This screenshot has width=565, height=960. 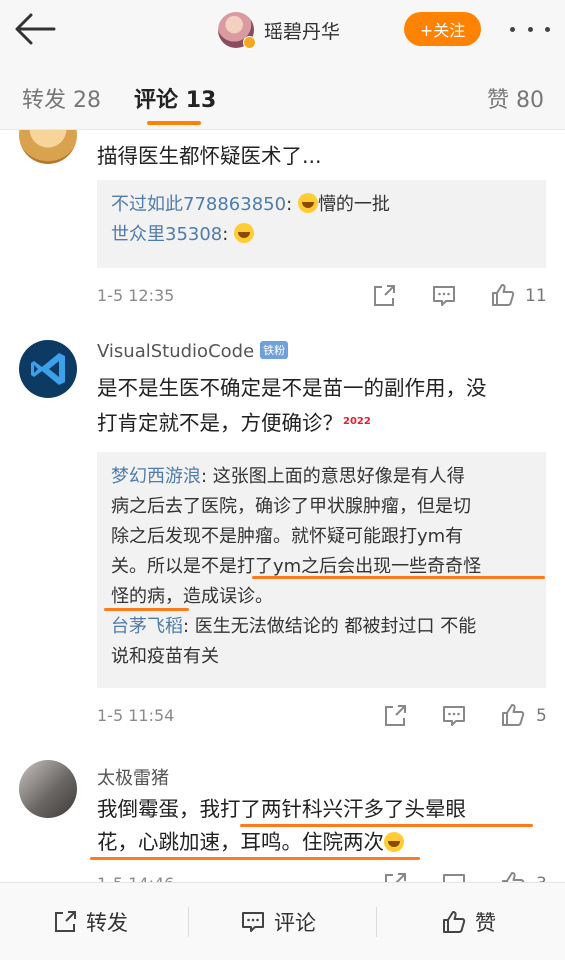 What do you see at coordinates (321, 642) in the screenshot?
I see `reply-item: 台茅飞稻: 医生无法做结论的 都被封过口 不能 说和疫苗有关` at bounding box center [321, 642].